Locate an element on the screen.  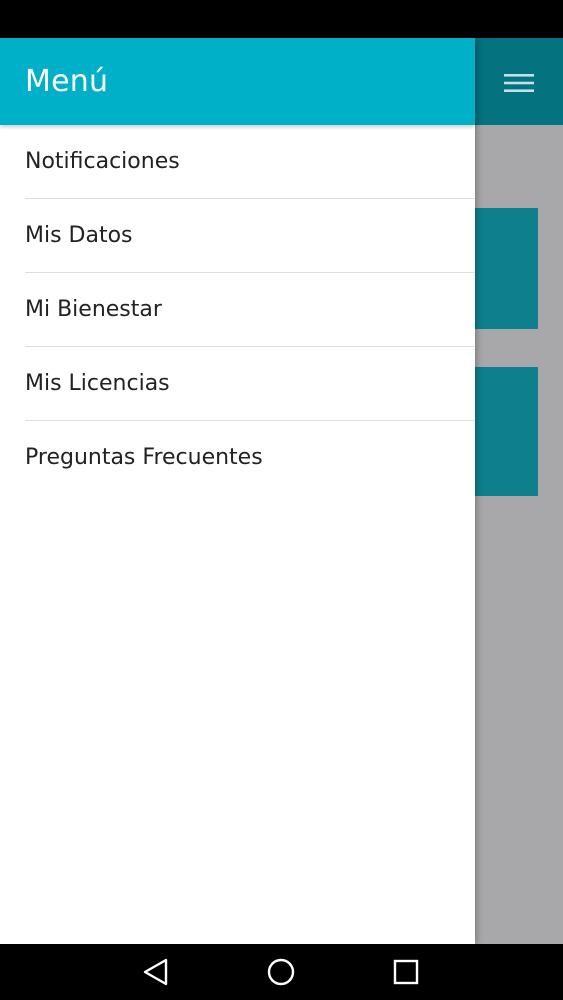
back-triangle-icon is located at coordinates (155, 972).